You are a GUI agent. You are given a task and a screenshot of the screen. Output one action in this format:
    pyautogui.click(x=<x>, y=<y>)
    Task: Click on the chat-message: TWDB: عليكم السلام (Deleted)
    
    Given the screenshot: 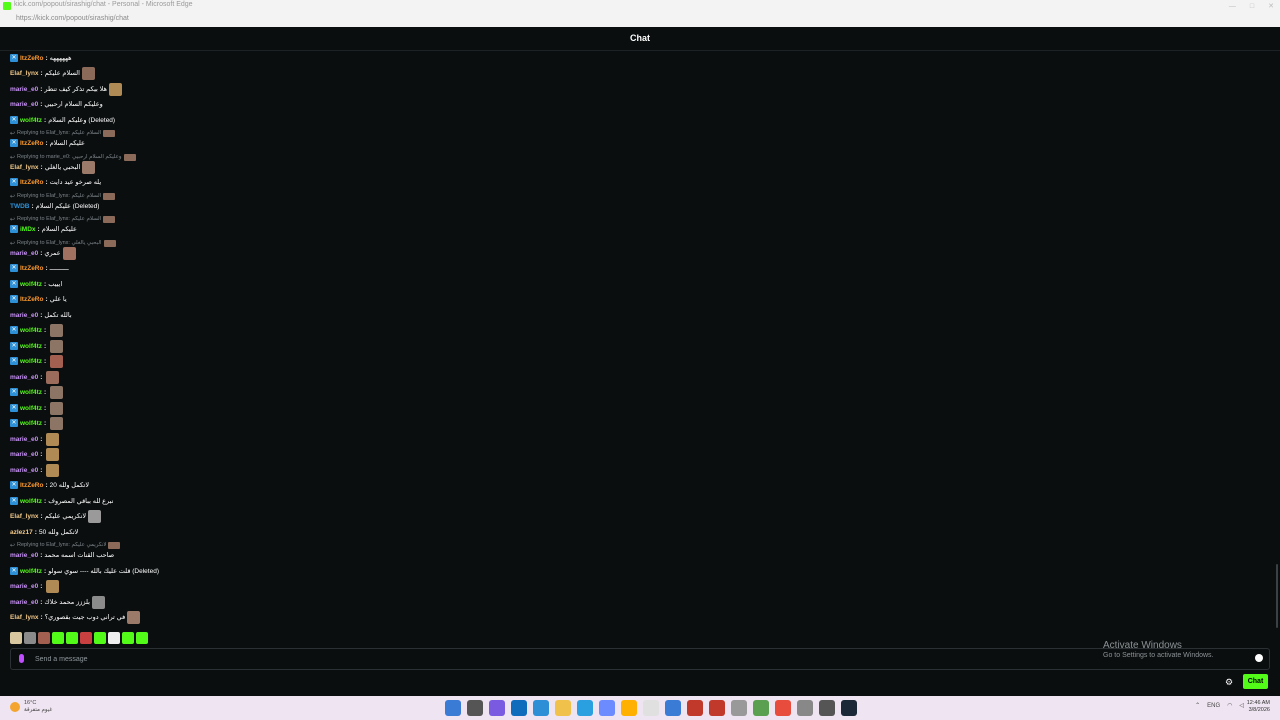 What is the action you would take?
    pyautogui.click(x=54, y=206)
    